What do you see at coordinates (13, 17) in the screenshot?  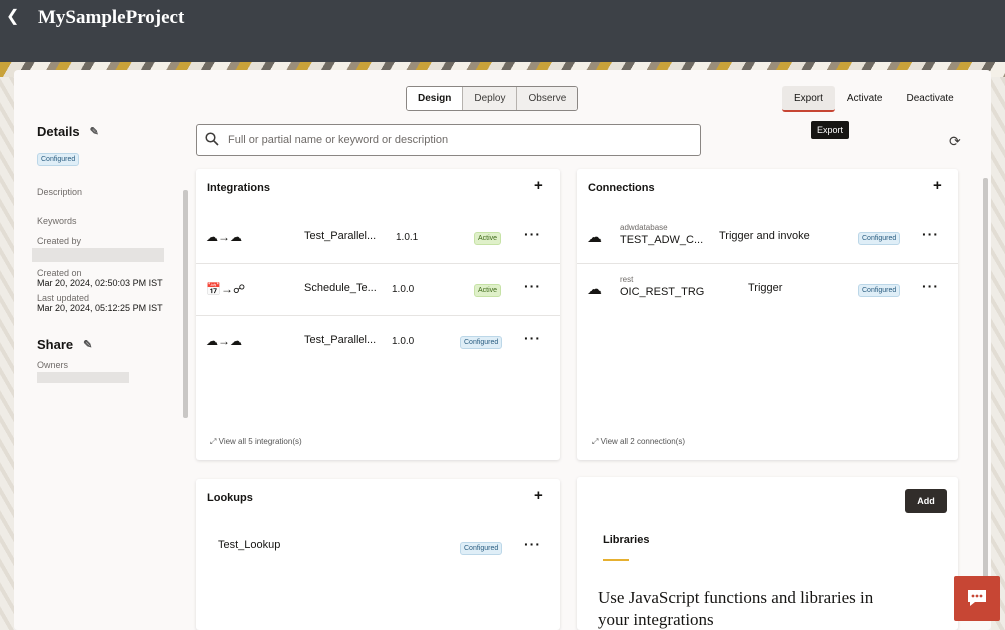 I see `back-chevron-icon: ❮` at bounding box center [13, 17].